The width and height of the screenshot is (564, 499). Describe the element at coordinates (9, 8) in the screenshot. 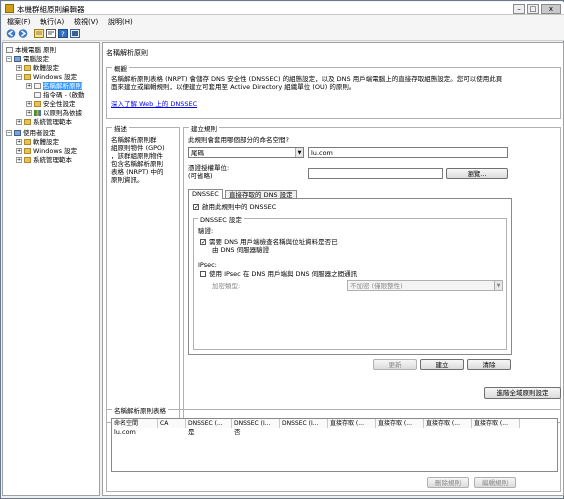

I see `app-icon` at that location.